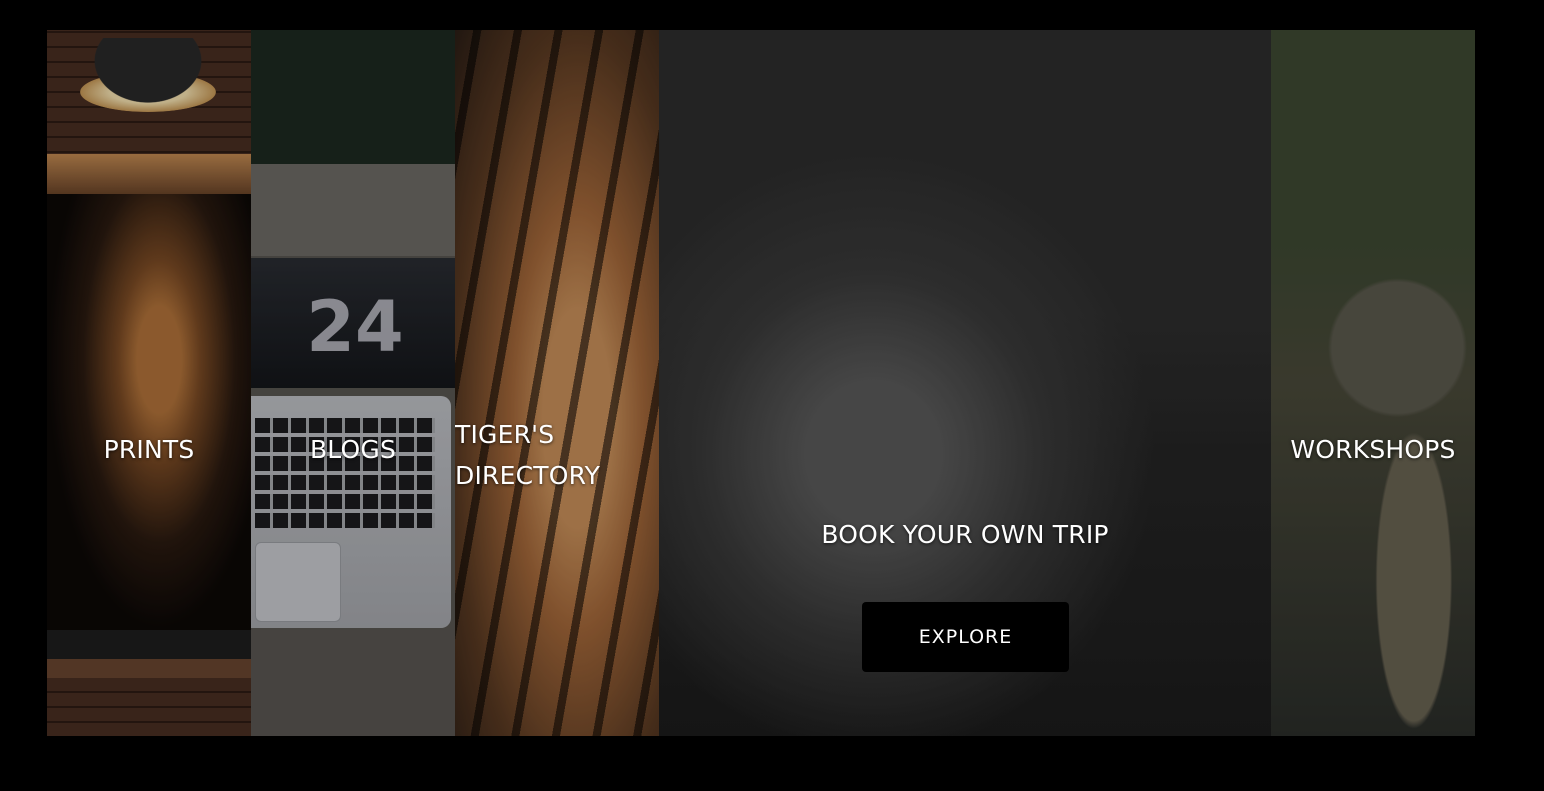 The image size is (1544, 791). Describe the element at coordinates (149, 449) in the screenshot. I see `panel-label-prints: PRINTS` at that location.